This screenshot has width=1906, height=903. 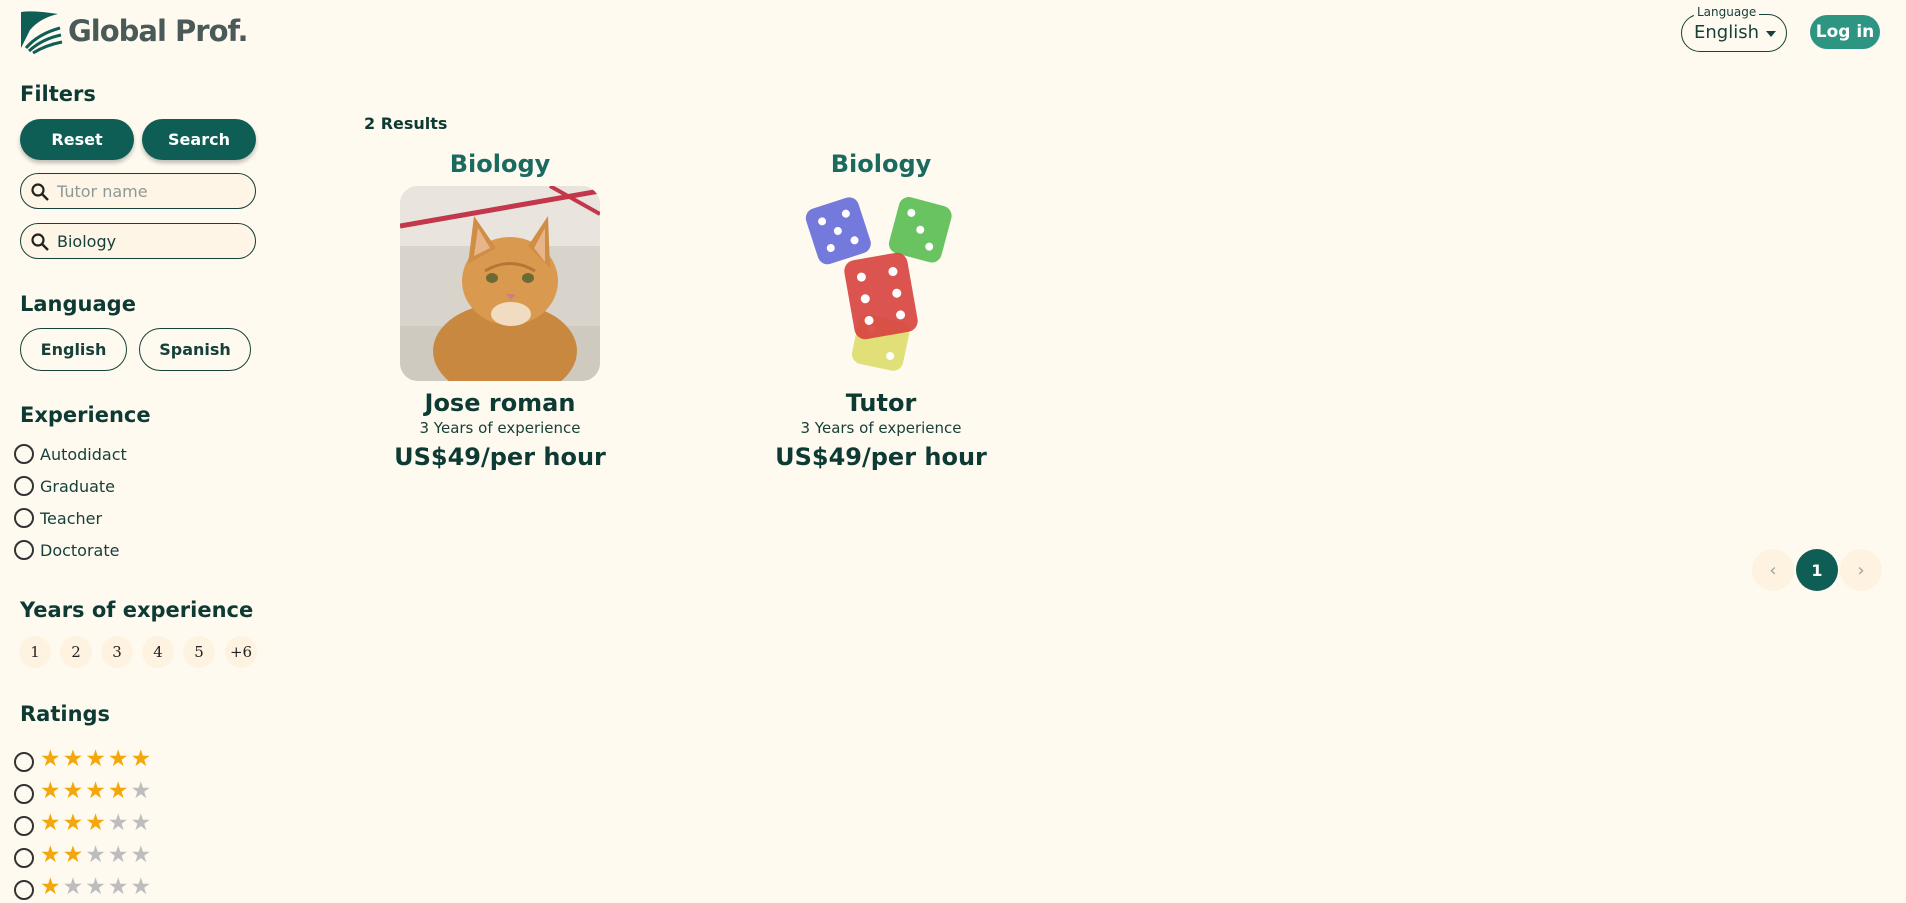 What do you see at coordinates (241, 652) in the screenshot?
I see `years-chip-6-plus: +6` at bounding box center [241, 652].